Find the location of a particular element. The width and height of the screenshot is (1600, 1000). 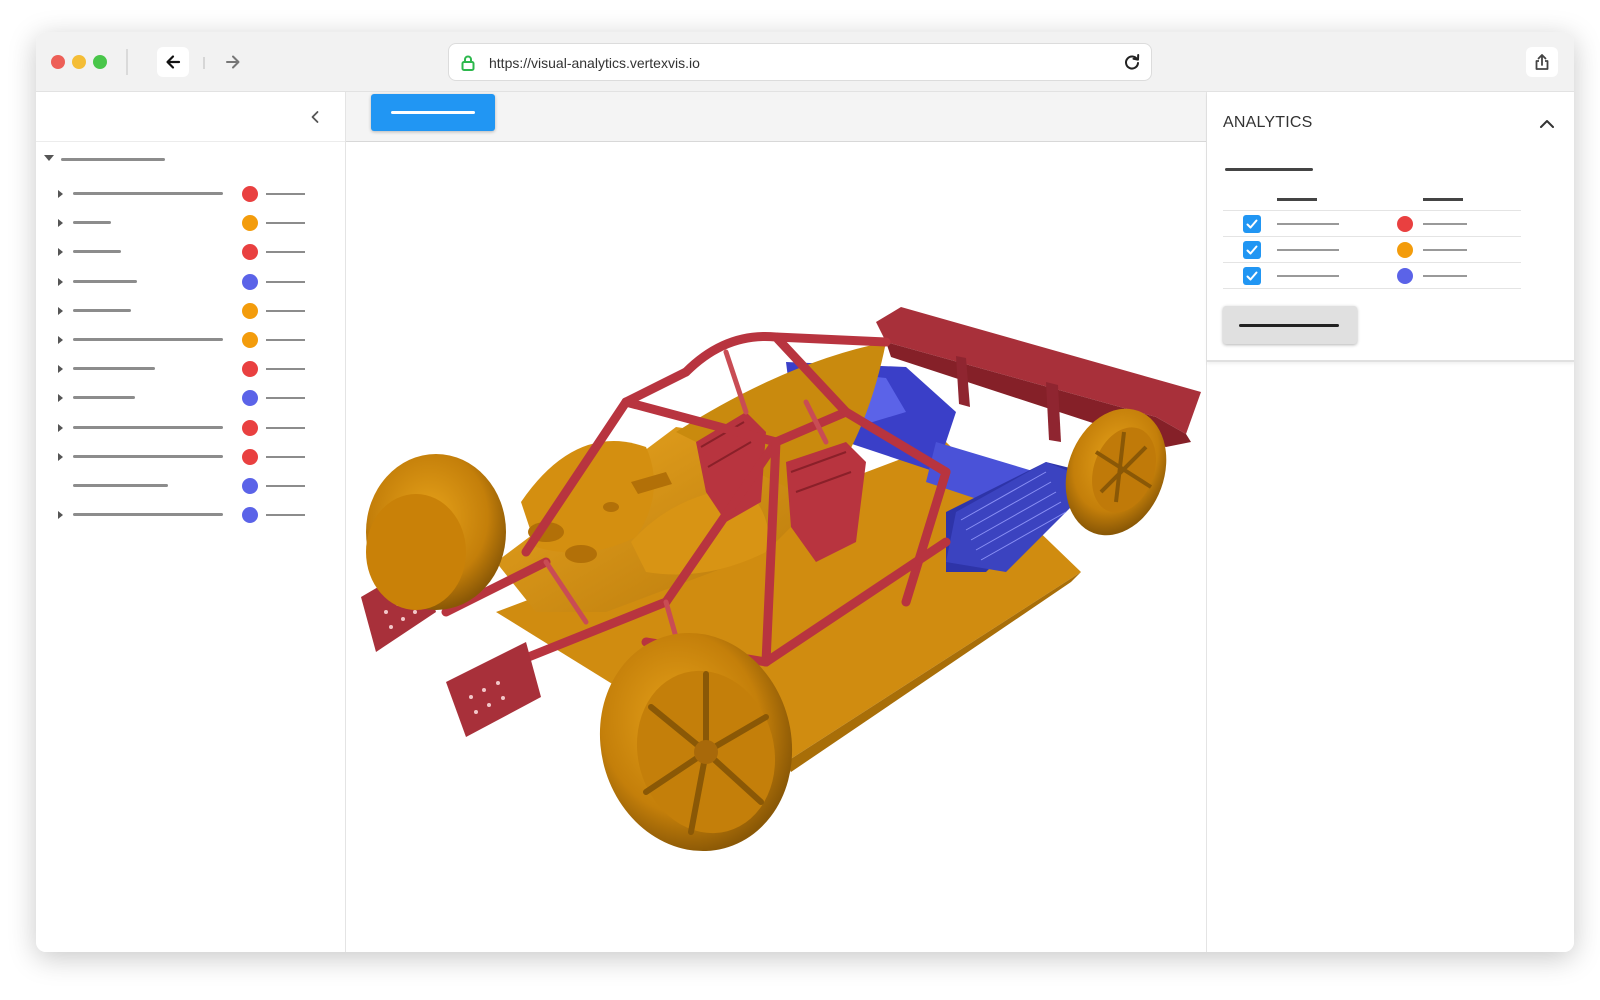

address-bar: https://visual-analytics.vertexvis.io is located at coordinates (800, 62).